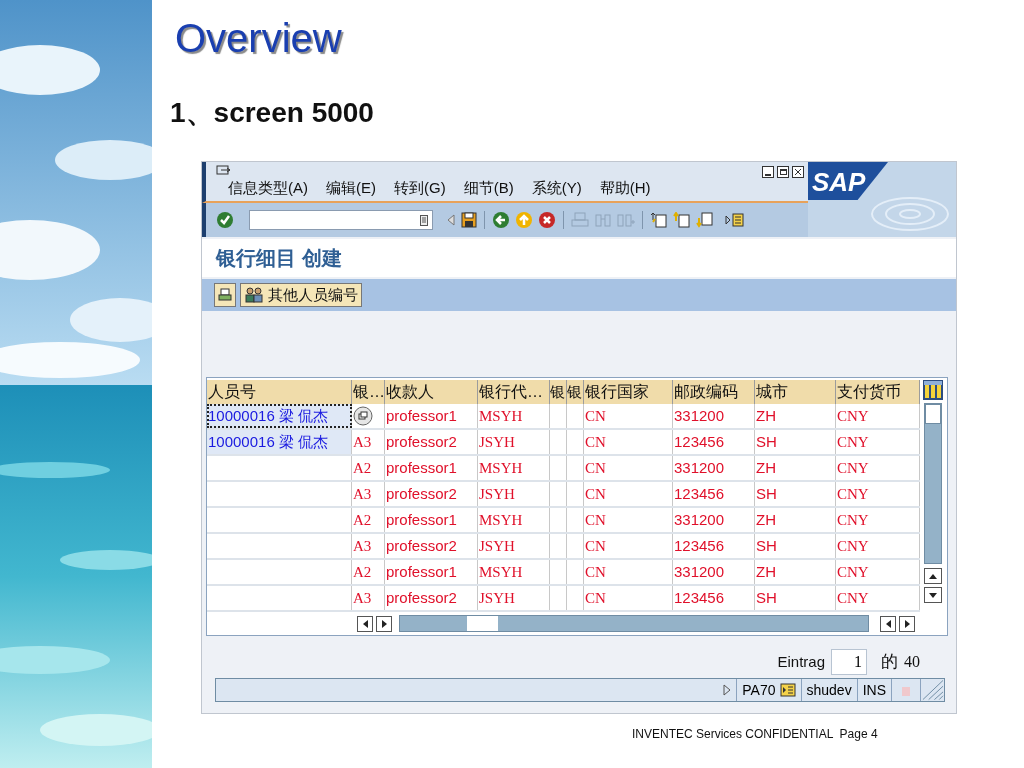 Image resolution: width=1024 pixels, height=768 pixels. I want to click on slide-title: Overview, so click(259, 38).